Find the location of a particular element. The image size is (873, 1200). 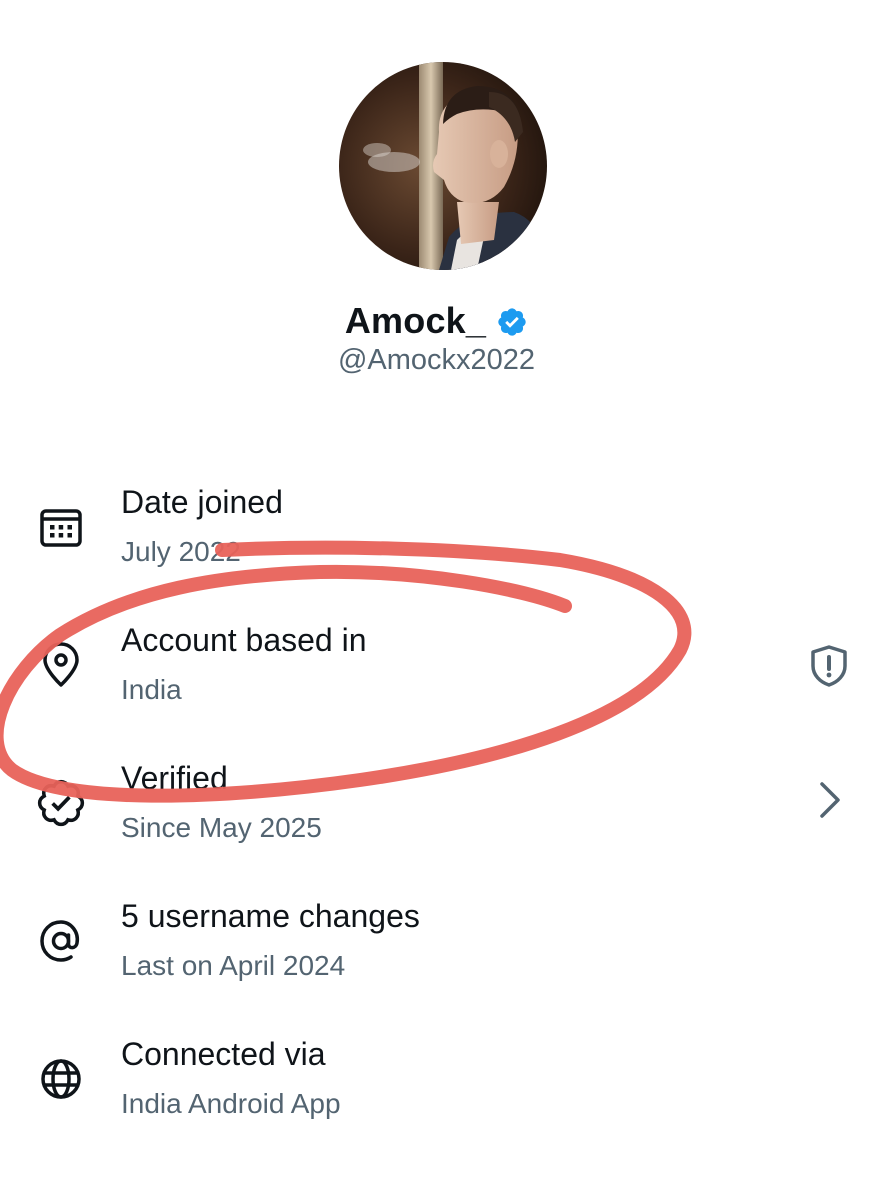

calendar-icon is located at coordinates (61, 528).